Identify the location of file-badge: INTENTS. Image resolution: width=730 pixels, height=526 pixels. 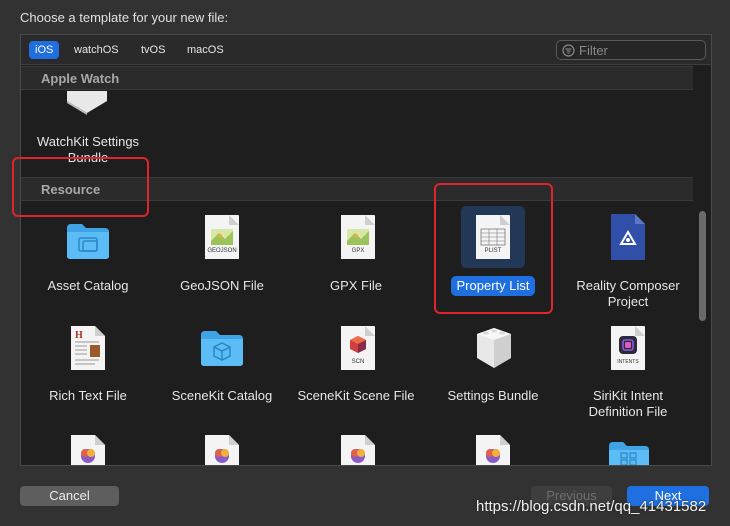
(628, 362).